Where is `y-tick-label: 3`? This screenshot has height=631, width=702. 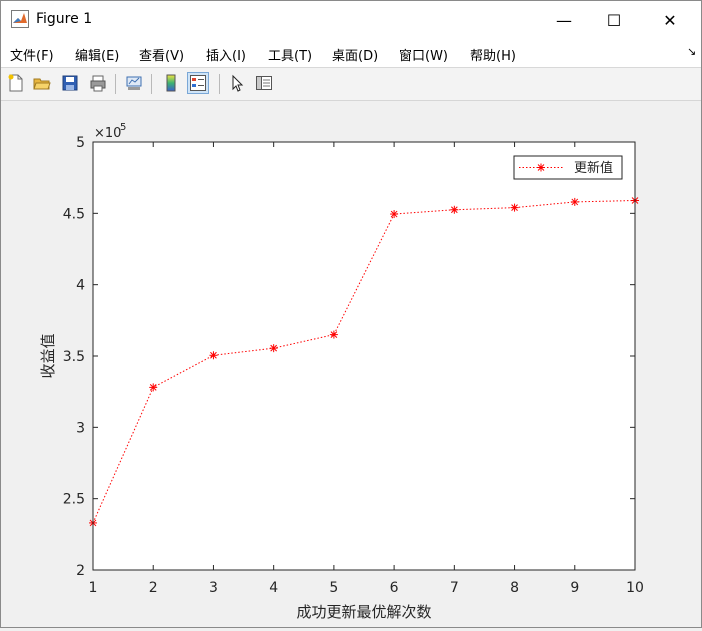
y-tick-label: 3 is located at coordinates (80, 428).